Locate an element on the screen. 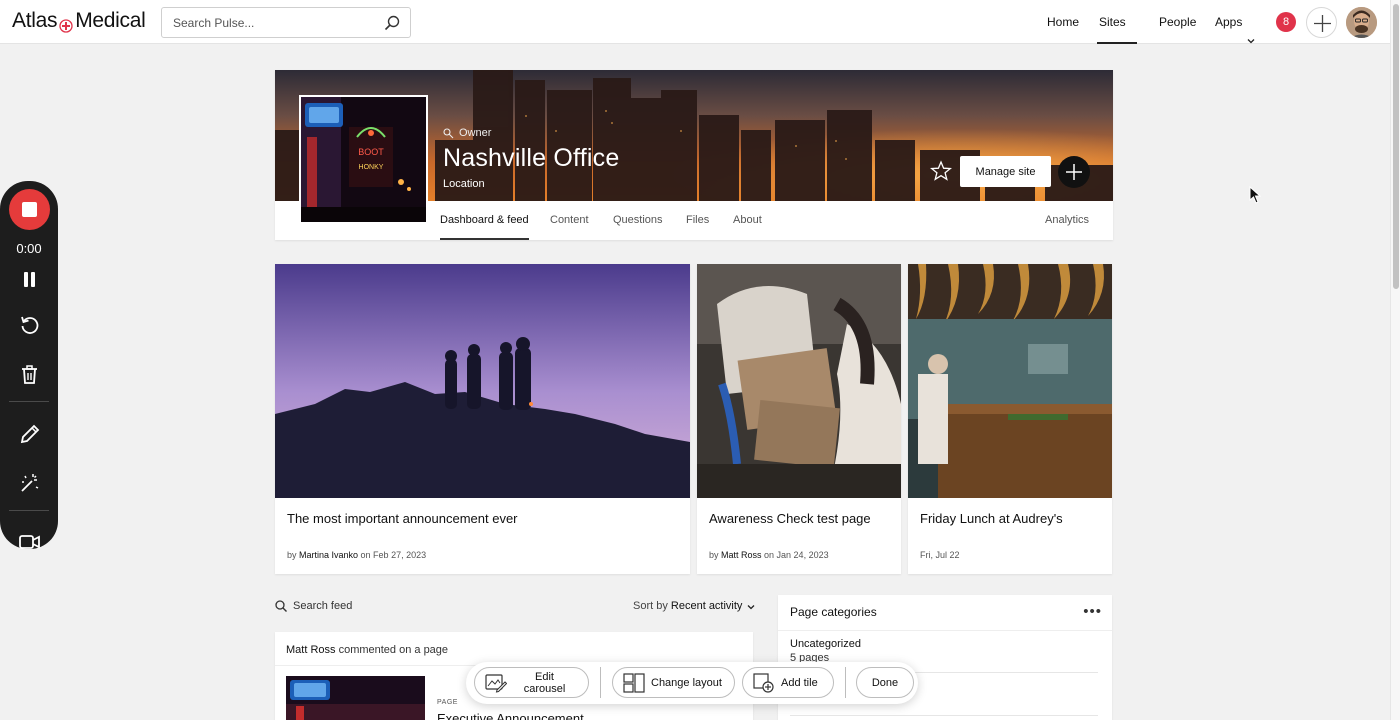 The image size is (1400, 720). analytics-link: Analytics is located at coordinates (1067, 220).